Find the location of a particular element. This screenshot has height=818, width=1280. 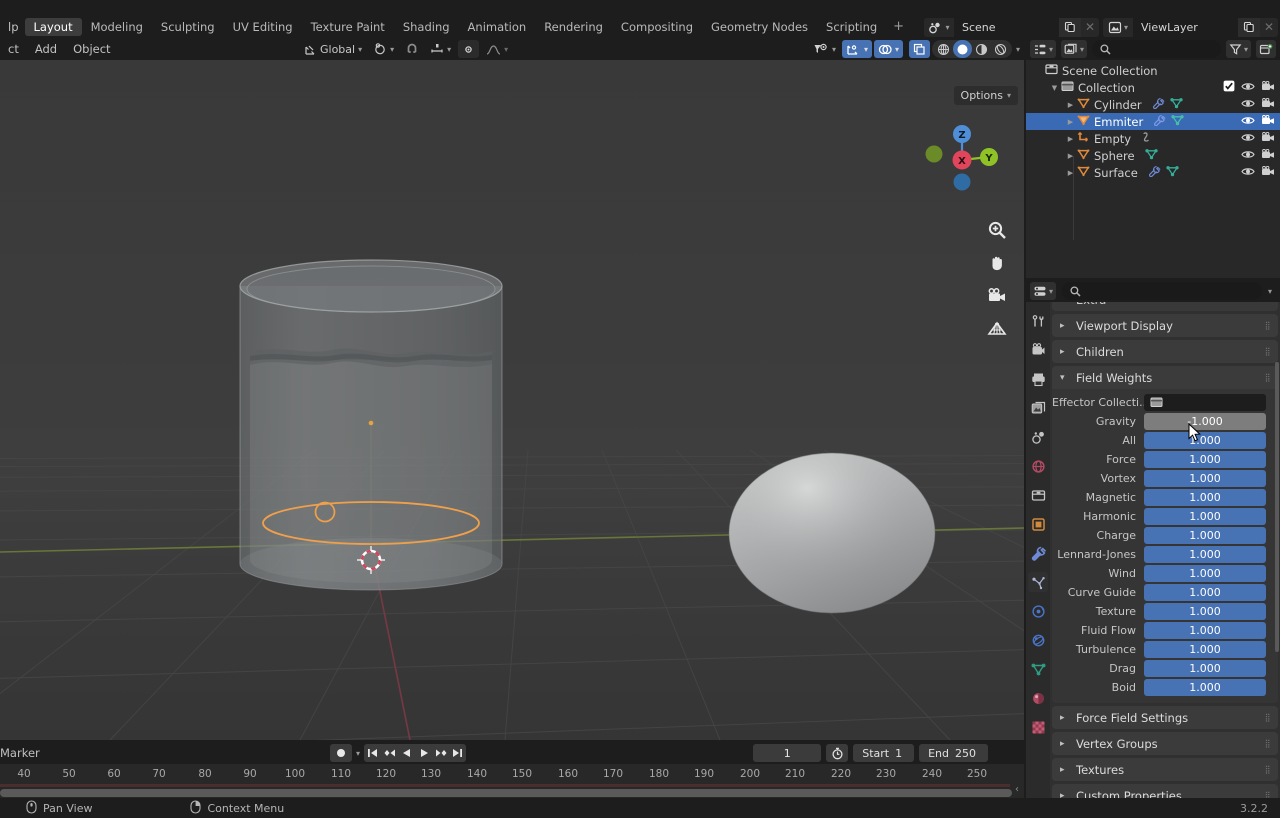

shading-solid-icon is located at coordinates (962, 49).